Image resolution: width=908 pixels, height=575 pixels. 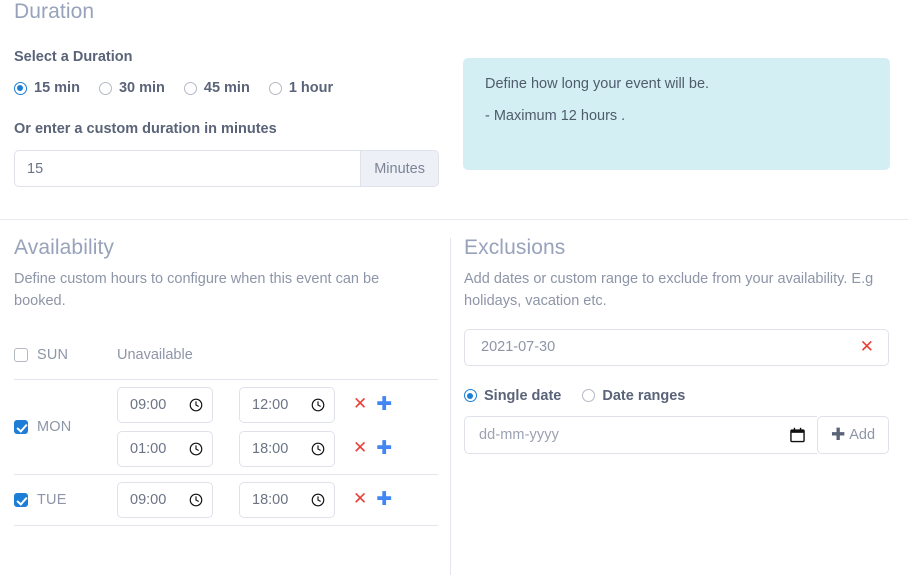 What do you see at coordinates (518, 347) in the screenshot?
I see `exclusion-date-value: 2021-07-30` at bounding box center [518, 347].